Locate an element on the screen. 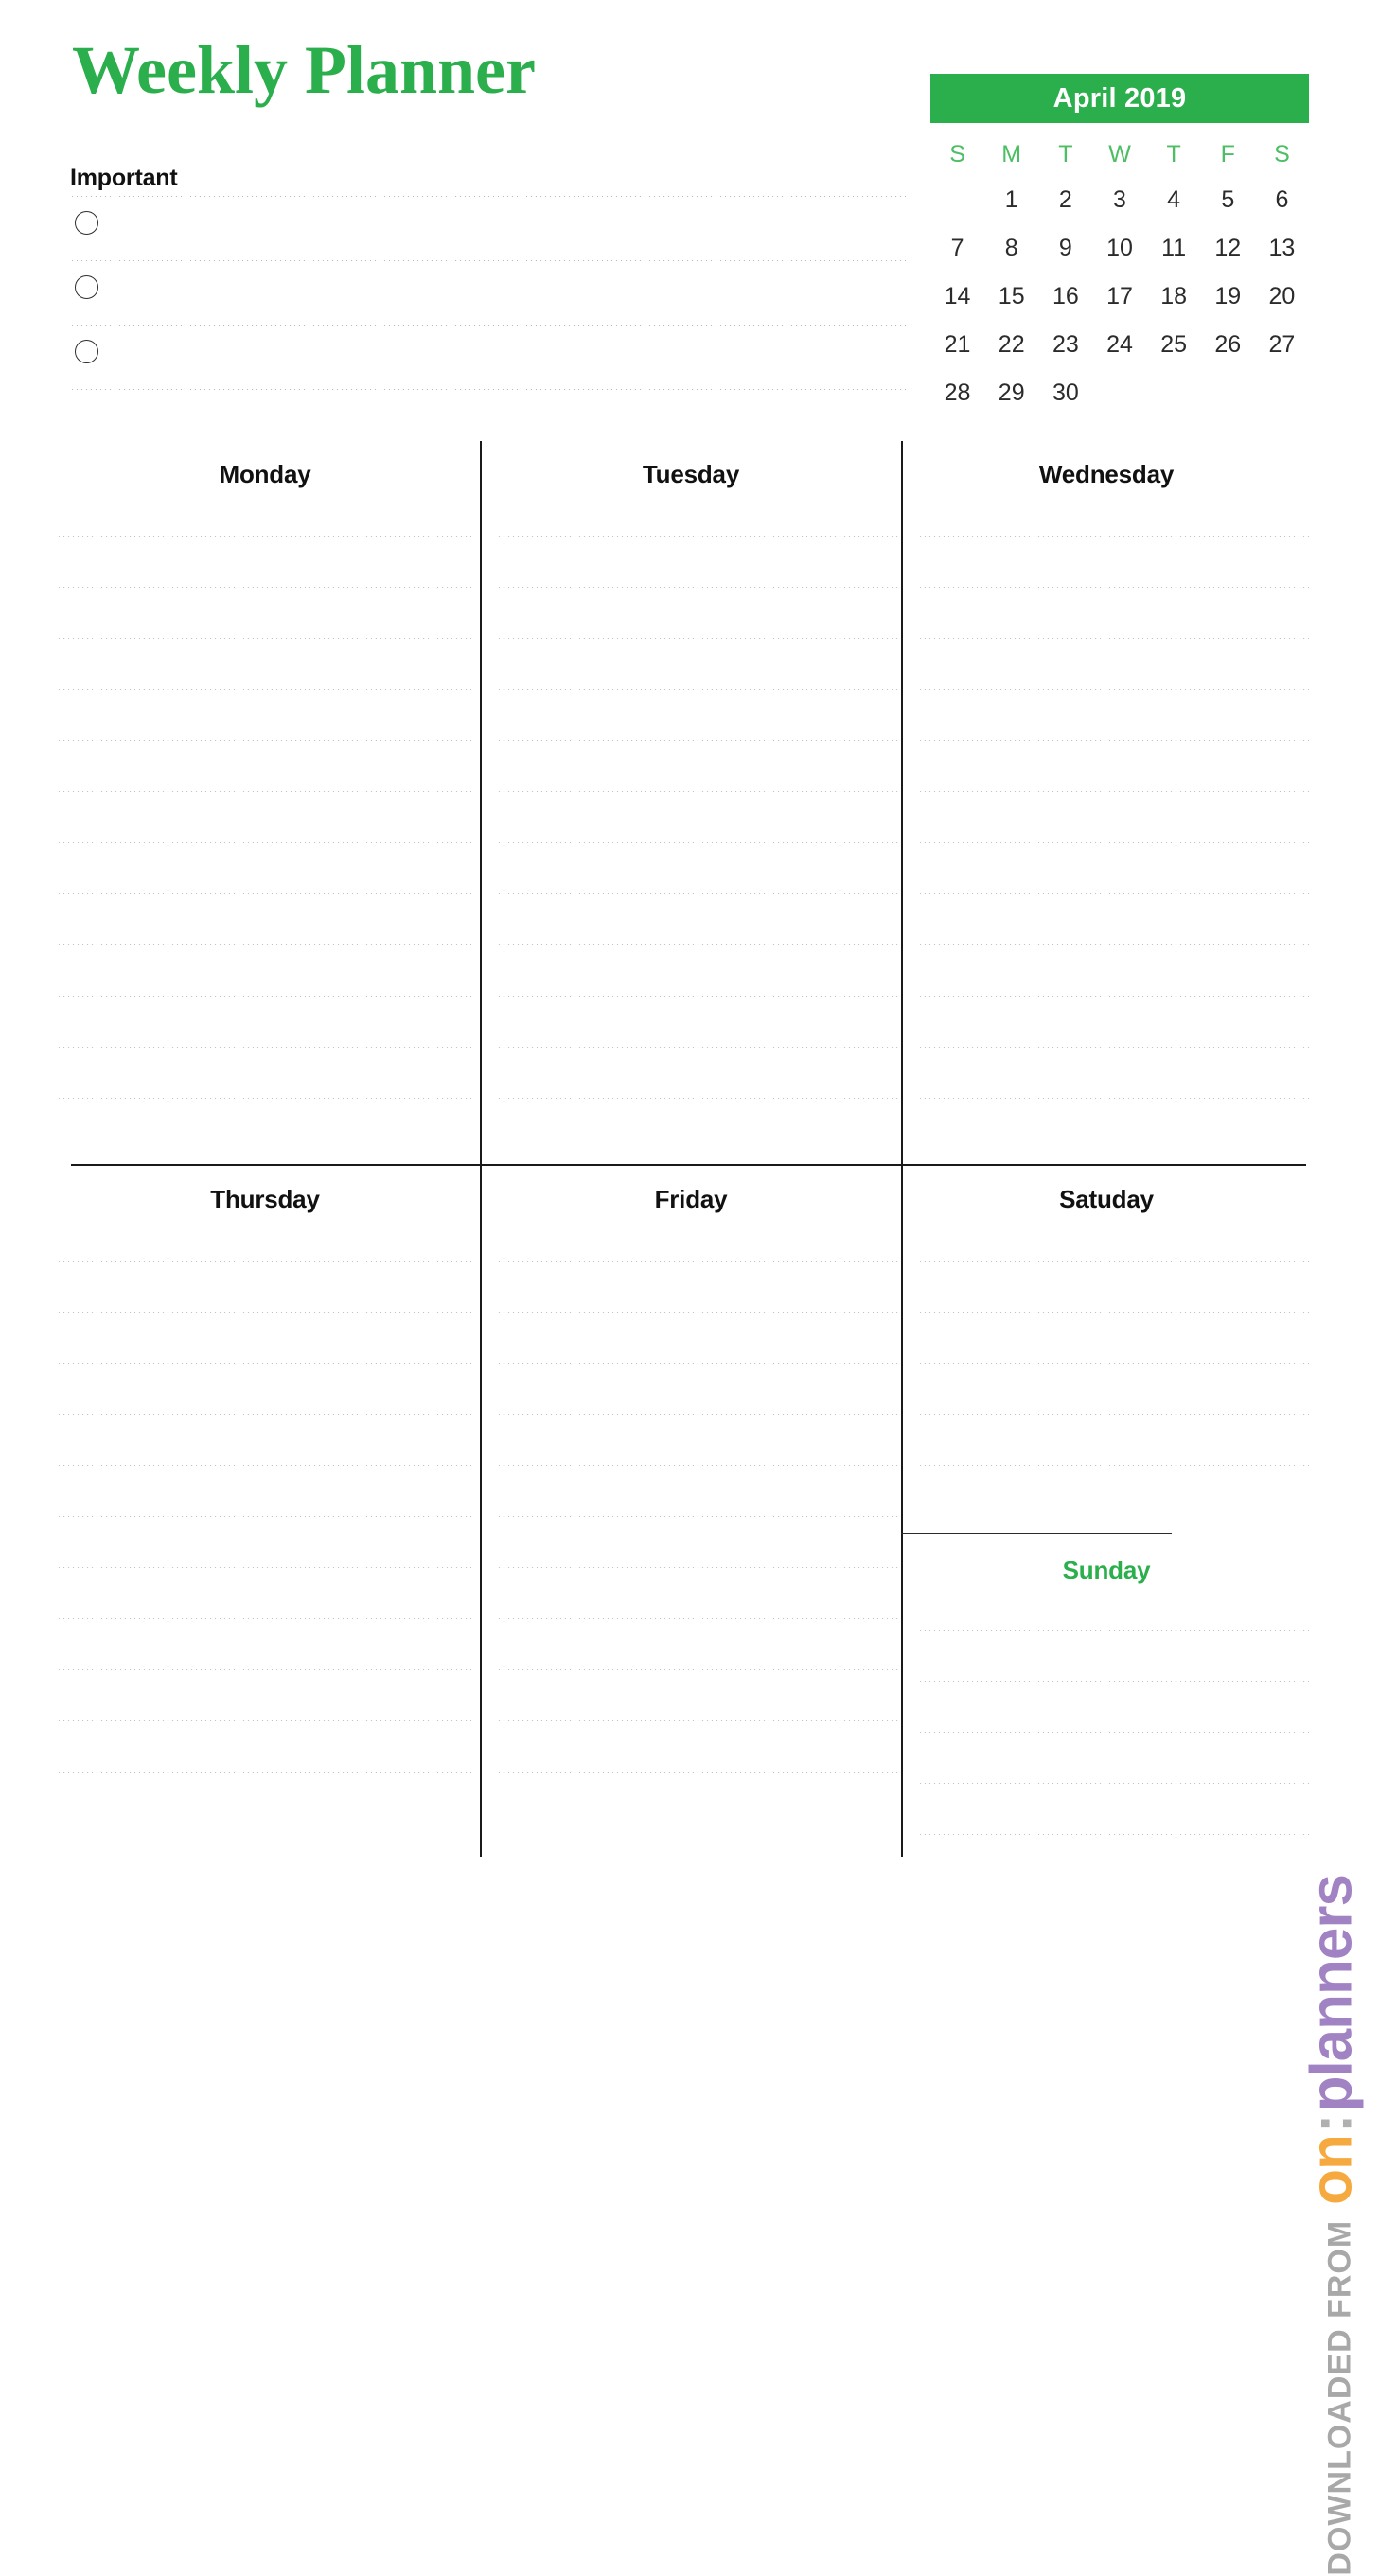 This screenshot has width=1379, height=2576. day-label-wednesday: Wednesday is located at coordinates (1106, 474).